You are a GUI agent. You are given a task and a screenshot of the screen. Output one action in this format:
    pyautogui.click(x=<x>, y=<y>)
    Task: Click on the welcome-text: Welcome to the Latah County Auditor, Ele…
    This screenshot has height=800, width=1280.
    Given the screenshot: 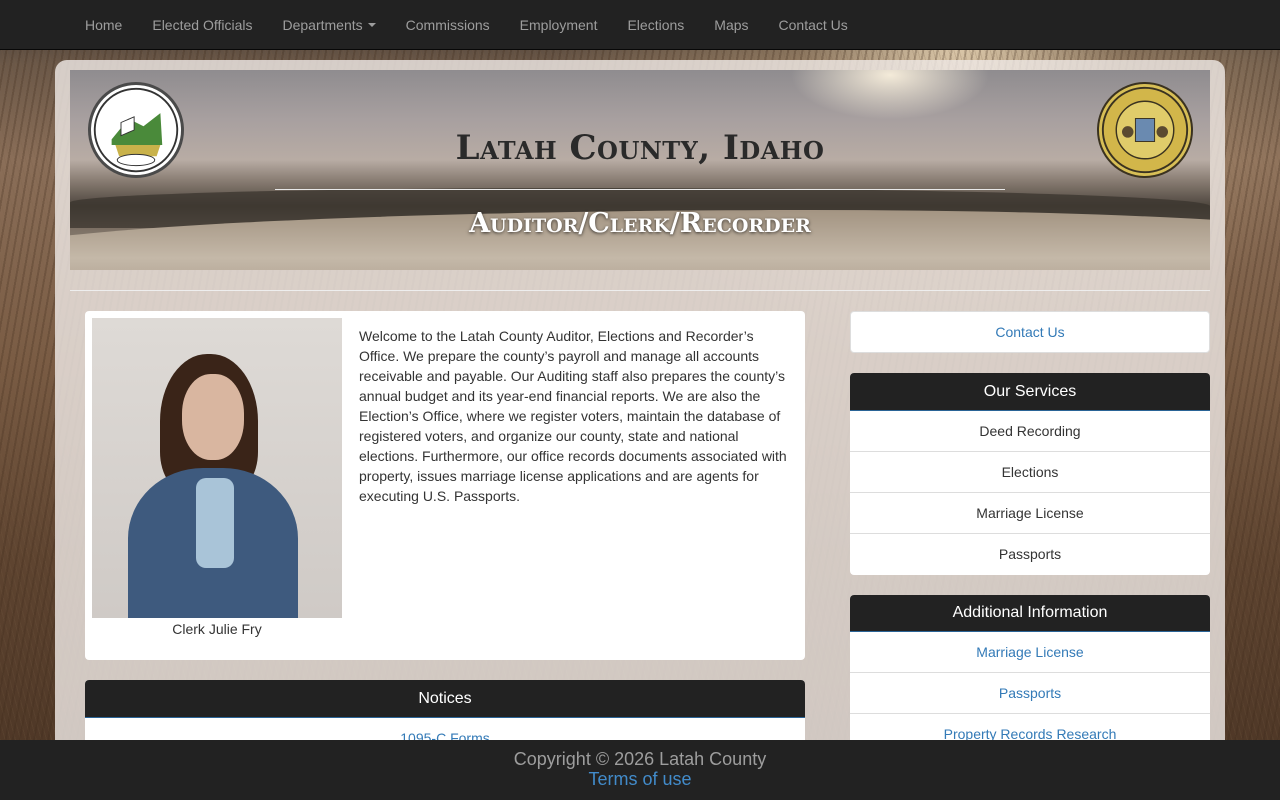 What is the action you would take?
    pyautogui.click(x=573, y=416)
    